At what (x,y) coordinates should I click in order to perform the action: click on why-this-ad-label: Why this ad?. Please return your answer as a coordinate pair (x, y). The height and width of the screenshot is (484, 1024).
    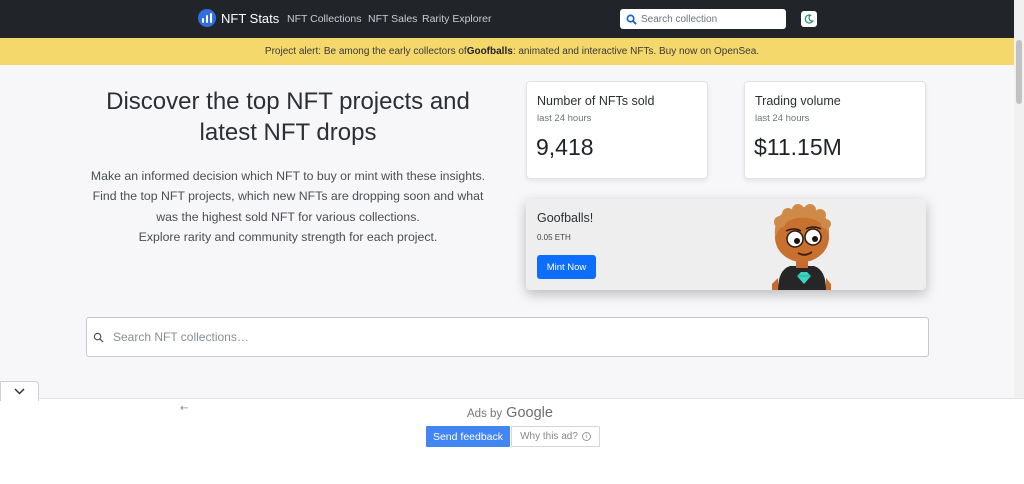
    Looking at the image, I should click on (549, 436).